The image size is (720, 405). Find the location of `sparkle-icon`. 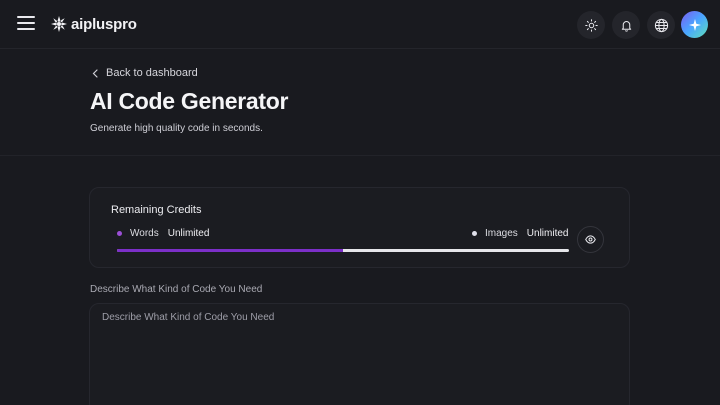

sparkle-icon is located at coordinates (694, 24).